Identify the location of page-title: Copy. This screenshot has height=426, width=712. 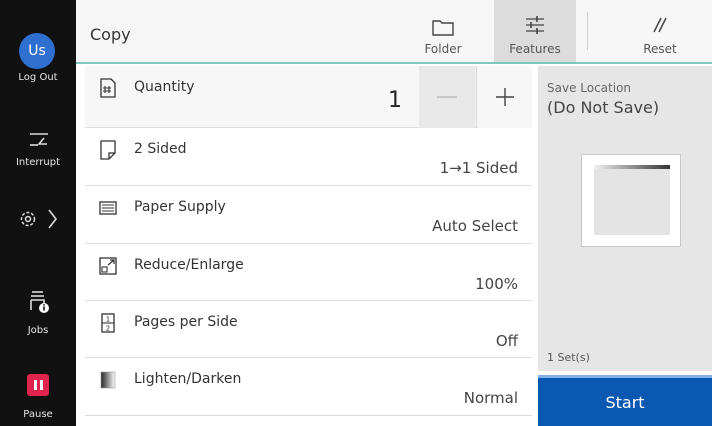
(110, 34).